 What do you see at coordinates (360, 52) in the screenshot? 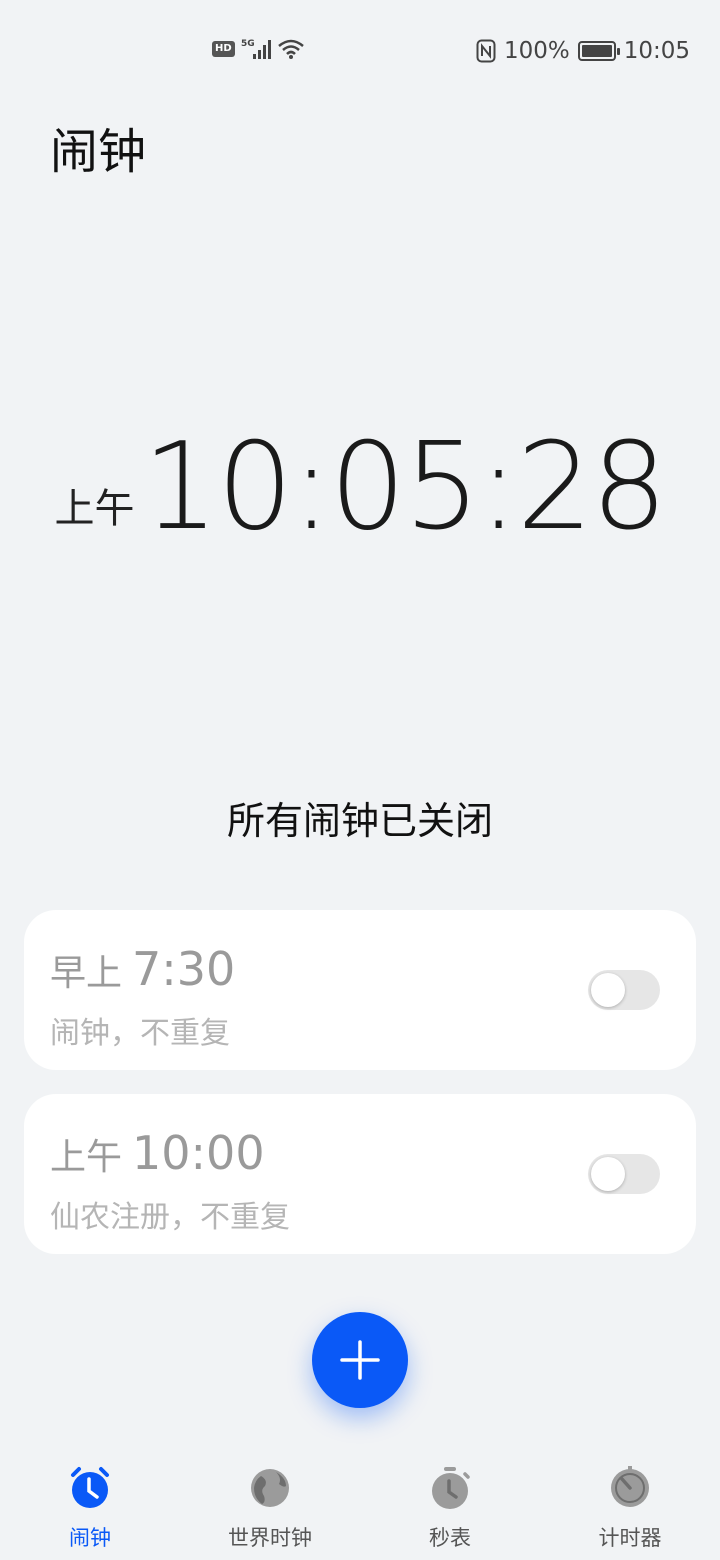
I see `status-bar: HD 5G 100% 10:05` at bounding box center [360, 52].